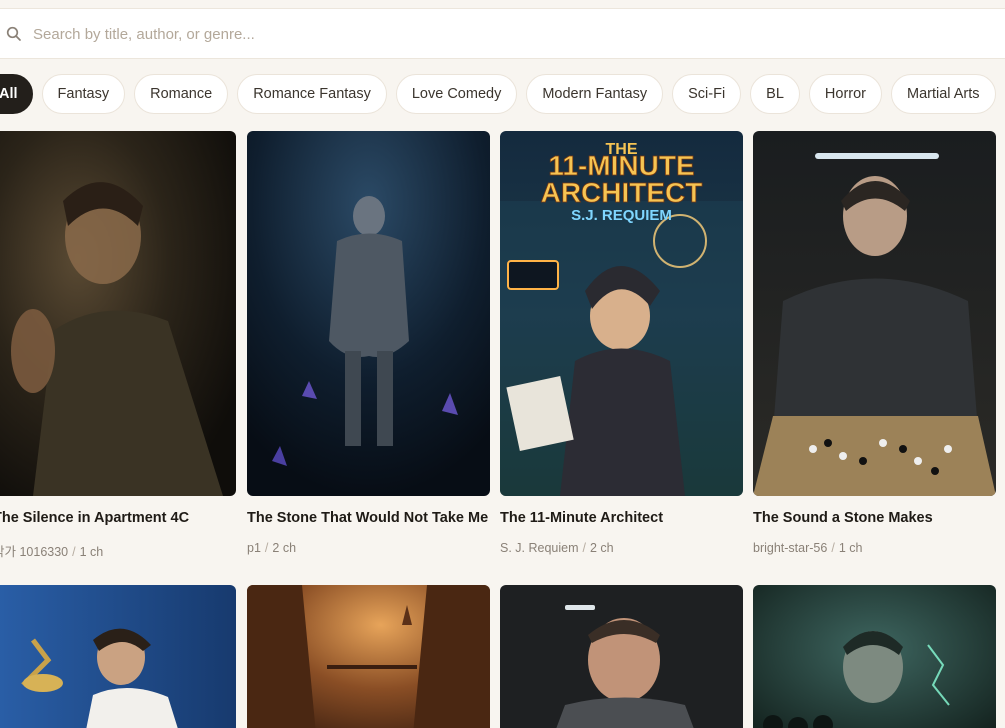 The height and width of the screenshot is (728, 1005). What do you see at coordinates (621, 313) in the screenshot?
I see `book-cover: THE 11-MINUTE ARCHITECT S.J. REQUIEM` at bounding box center [621, 313].